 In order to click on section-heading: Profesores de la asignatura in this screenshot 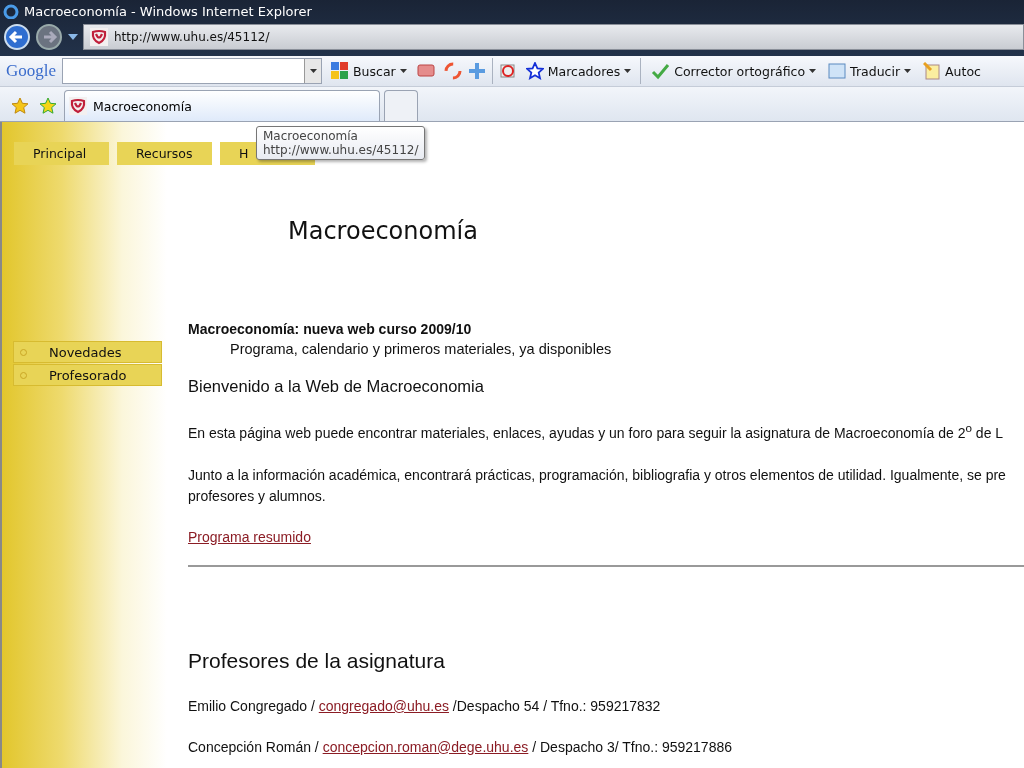, I will do `click(317, 660)`.